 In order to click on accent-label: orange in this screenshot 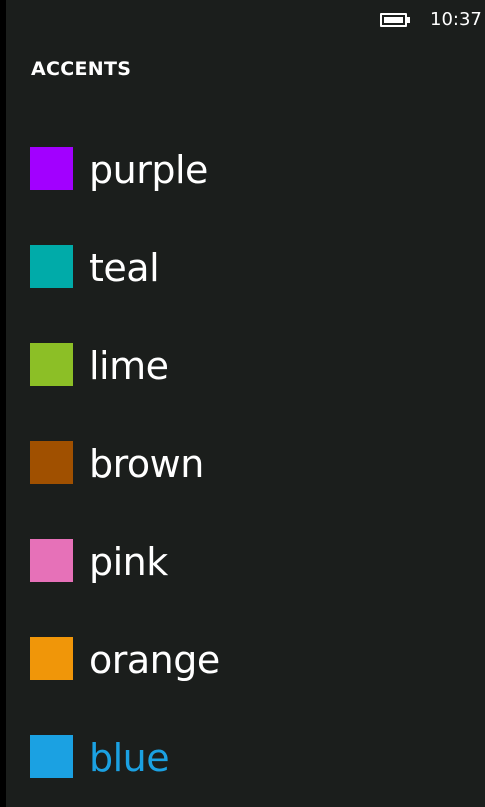, I will do `click(154, 660)`.